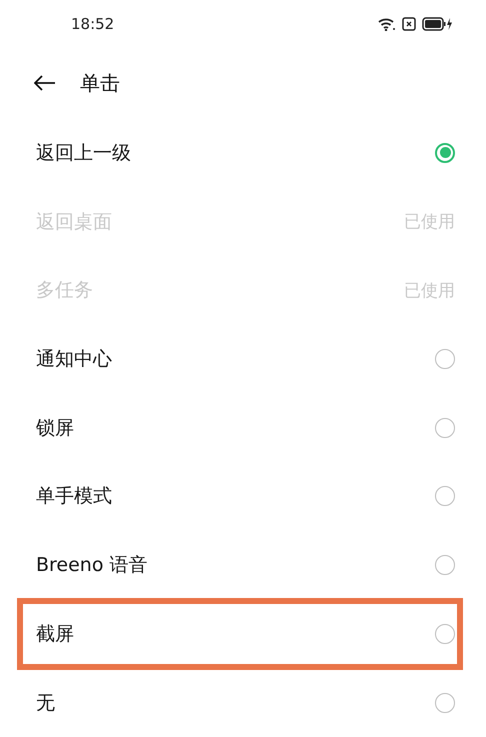  I want to click on option-row: 返回上一级, so click(243, 153).